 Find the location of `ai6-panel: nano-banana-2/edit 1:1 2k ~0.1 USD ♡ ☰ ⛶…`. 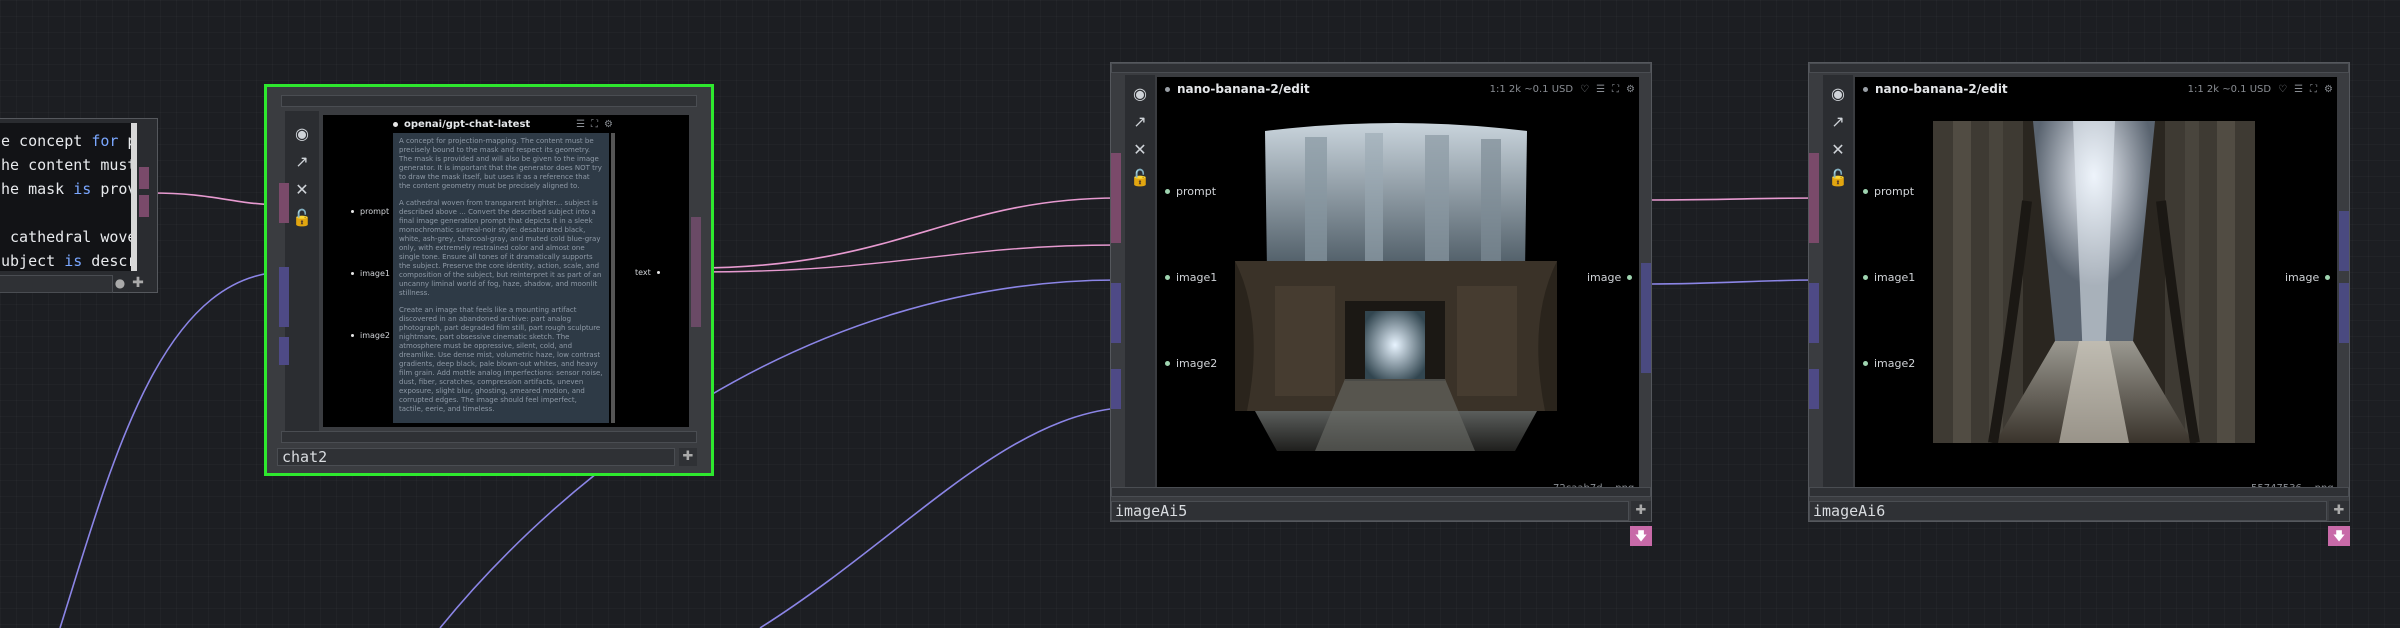

ai6-panel: nano-banana-2/edit 1:1 2k ~0.1 USD ♡ ☰ ⛶… is located at coordinates (2096, 287).